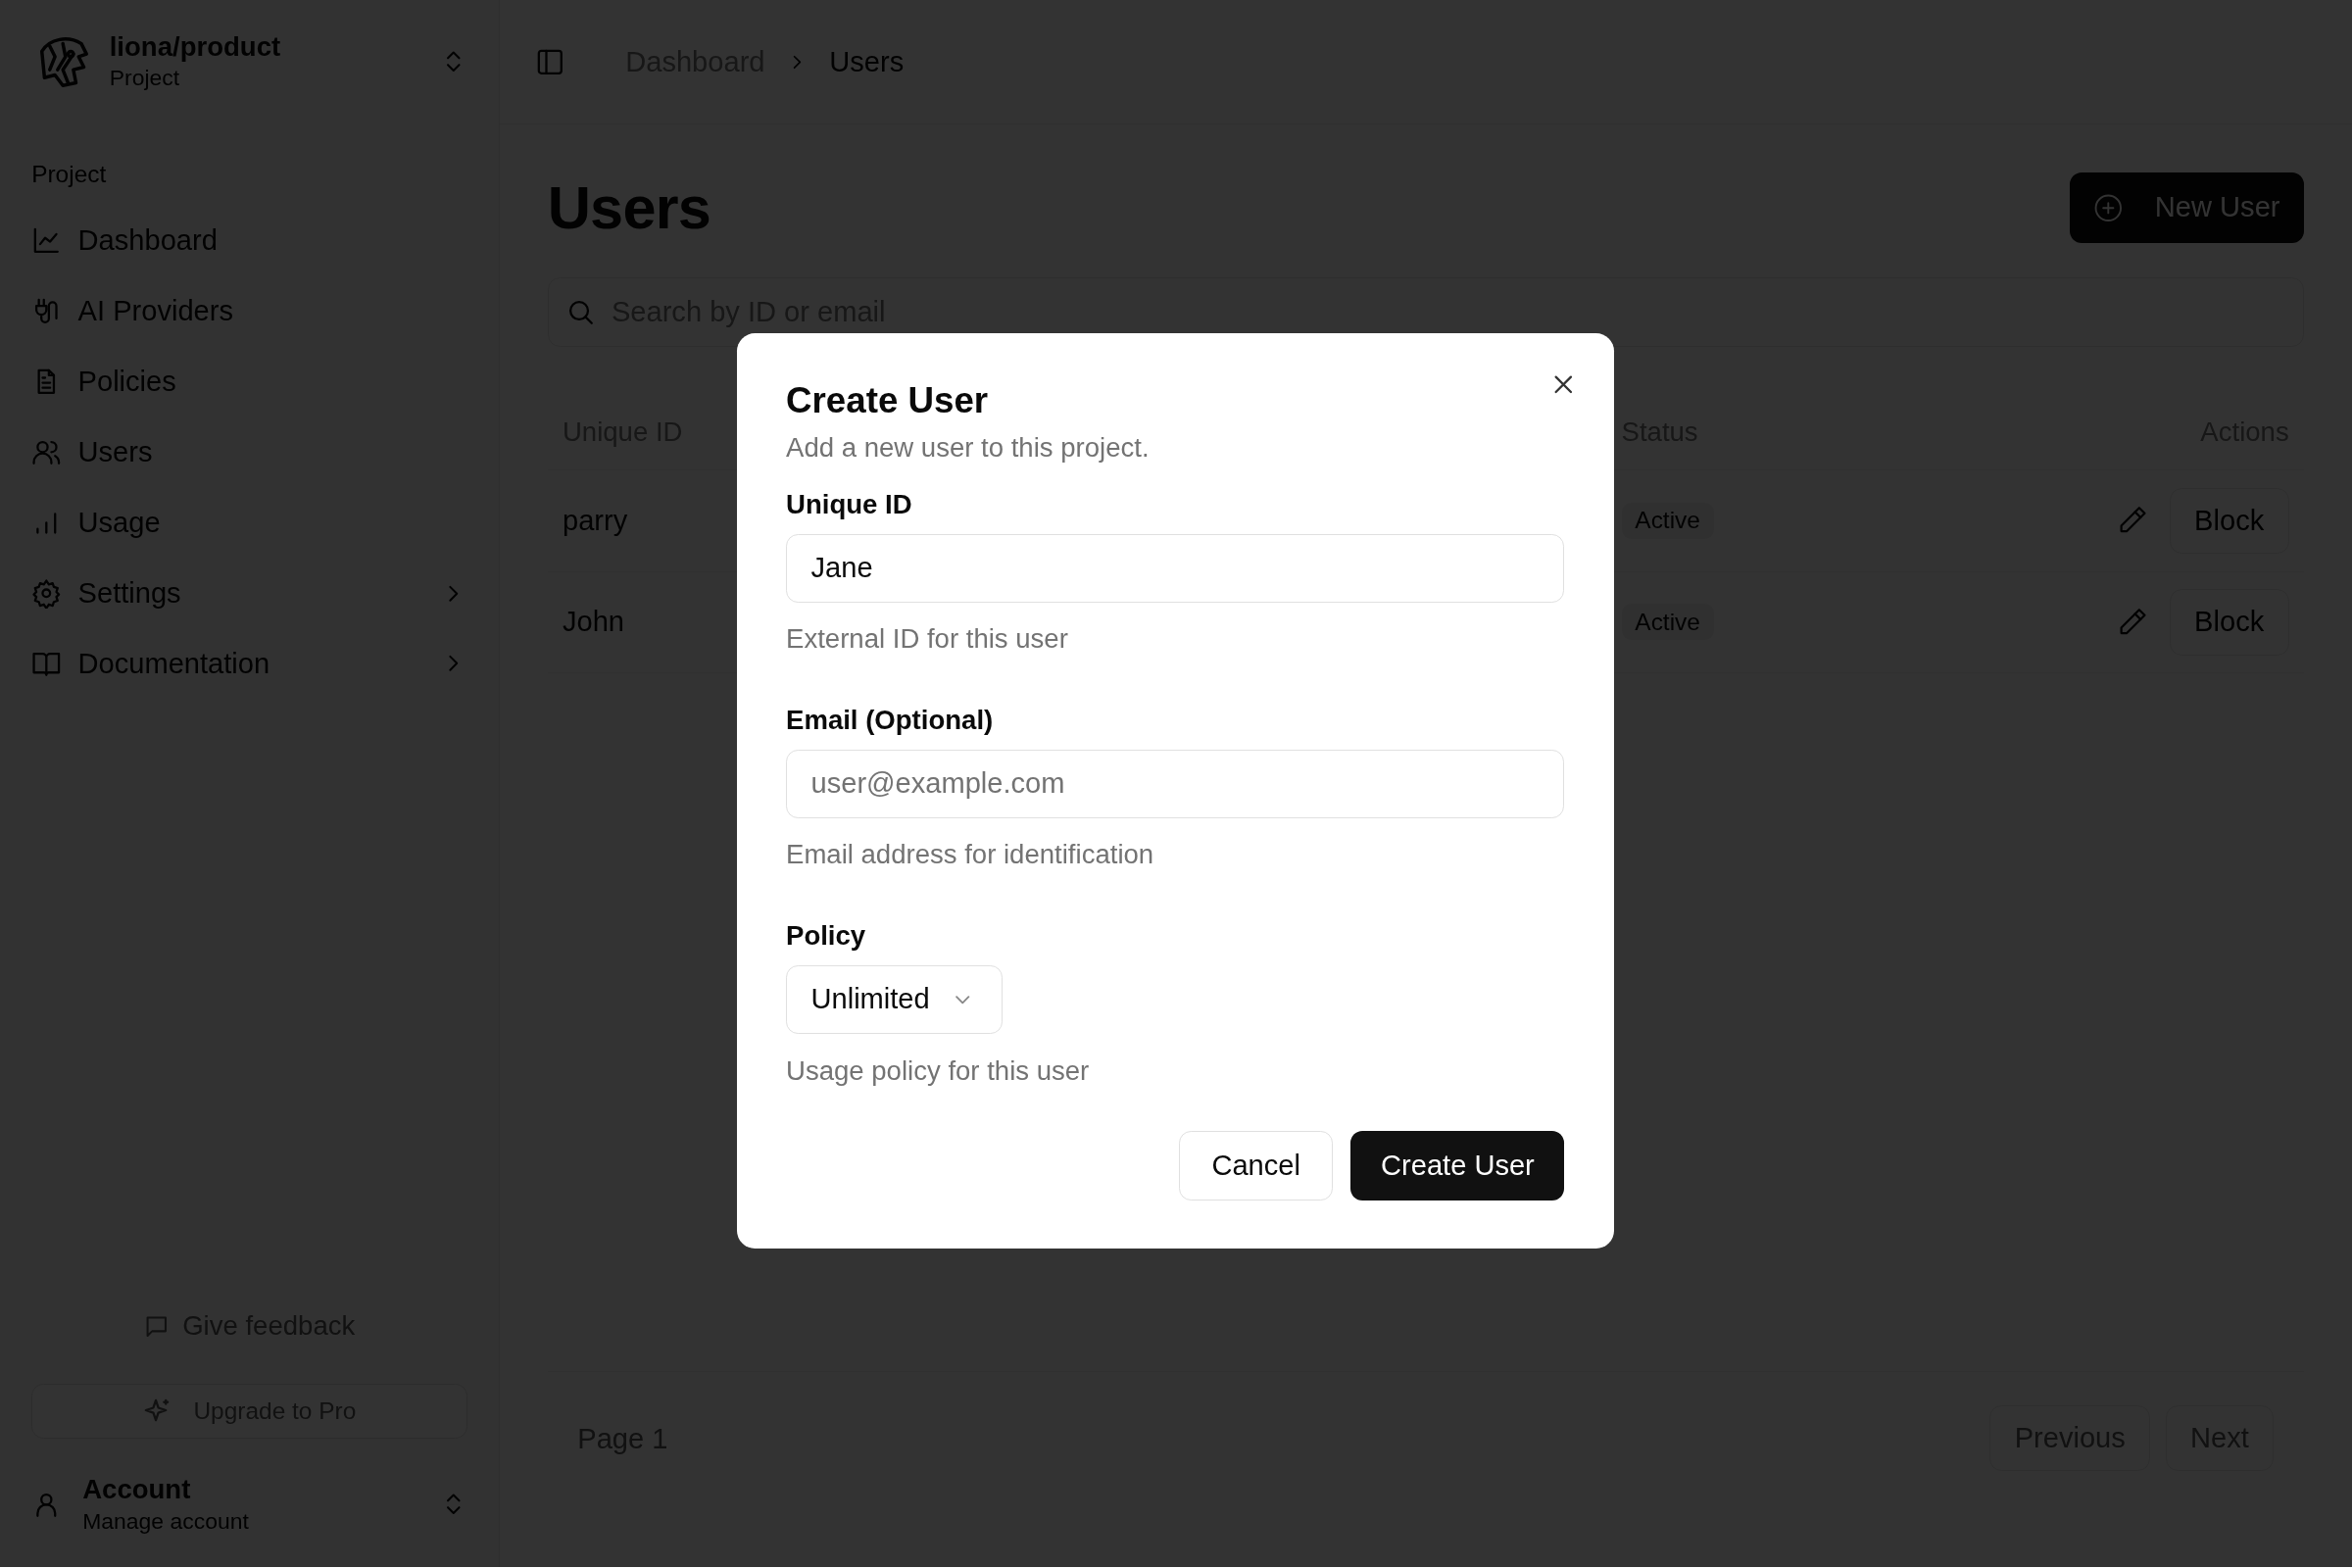  Describe the element at coordinates (895, 999) in the screenshot. I see `policy-select: Unlimited` at that location.